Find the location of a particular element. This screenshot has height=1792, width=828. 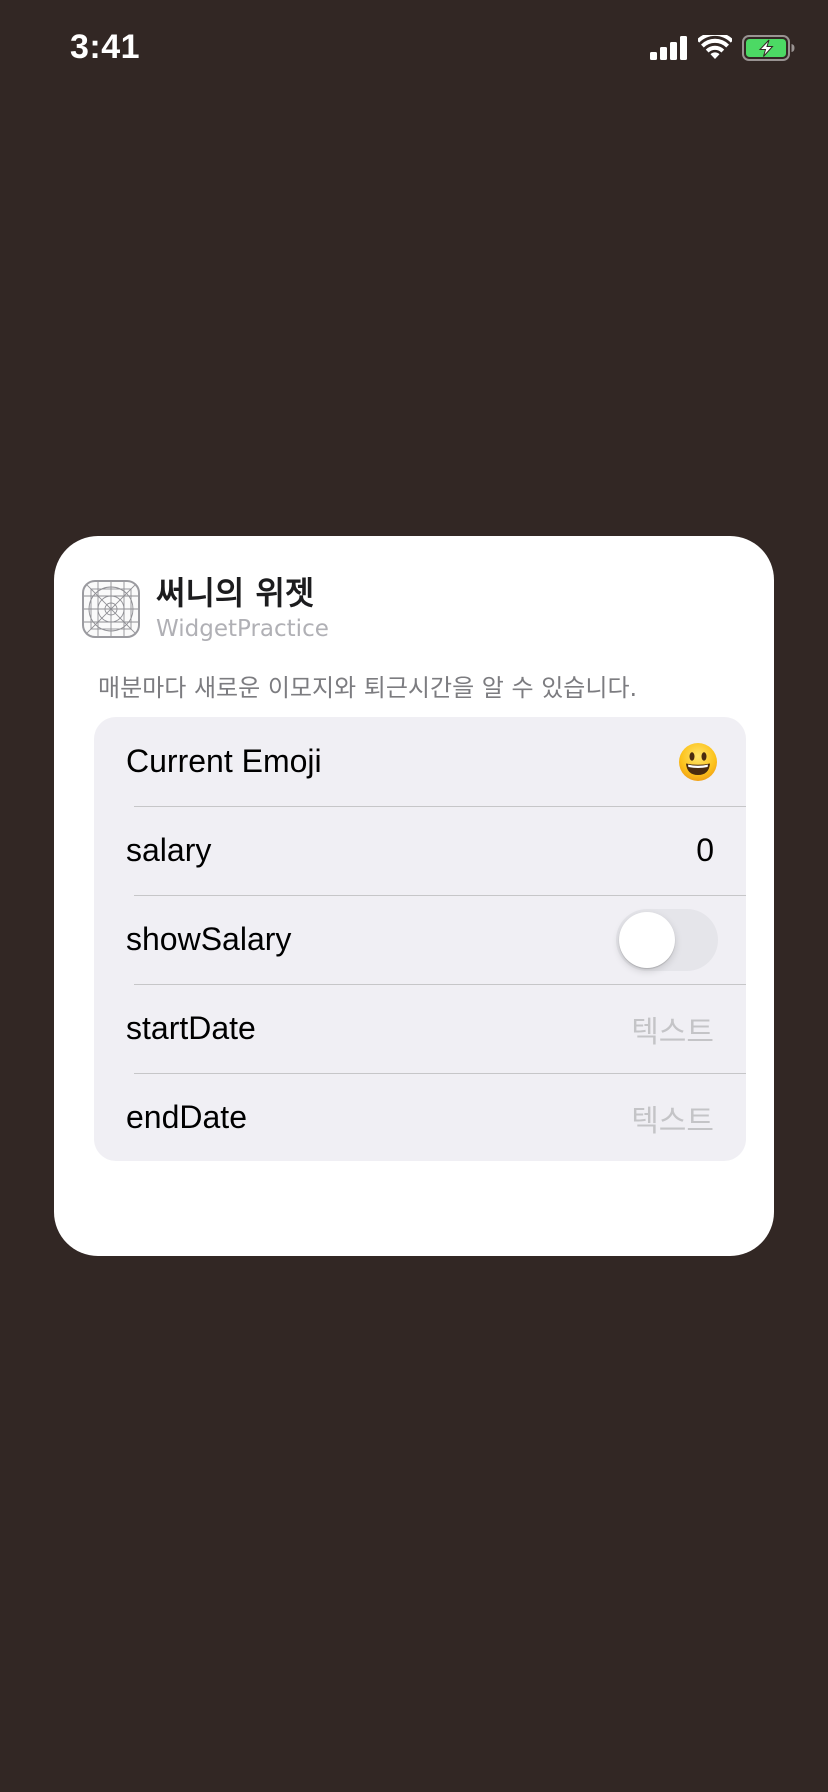

setting-row-current-emoji: Current Emoji is located at coordinates (420, 761).